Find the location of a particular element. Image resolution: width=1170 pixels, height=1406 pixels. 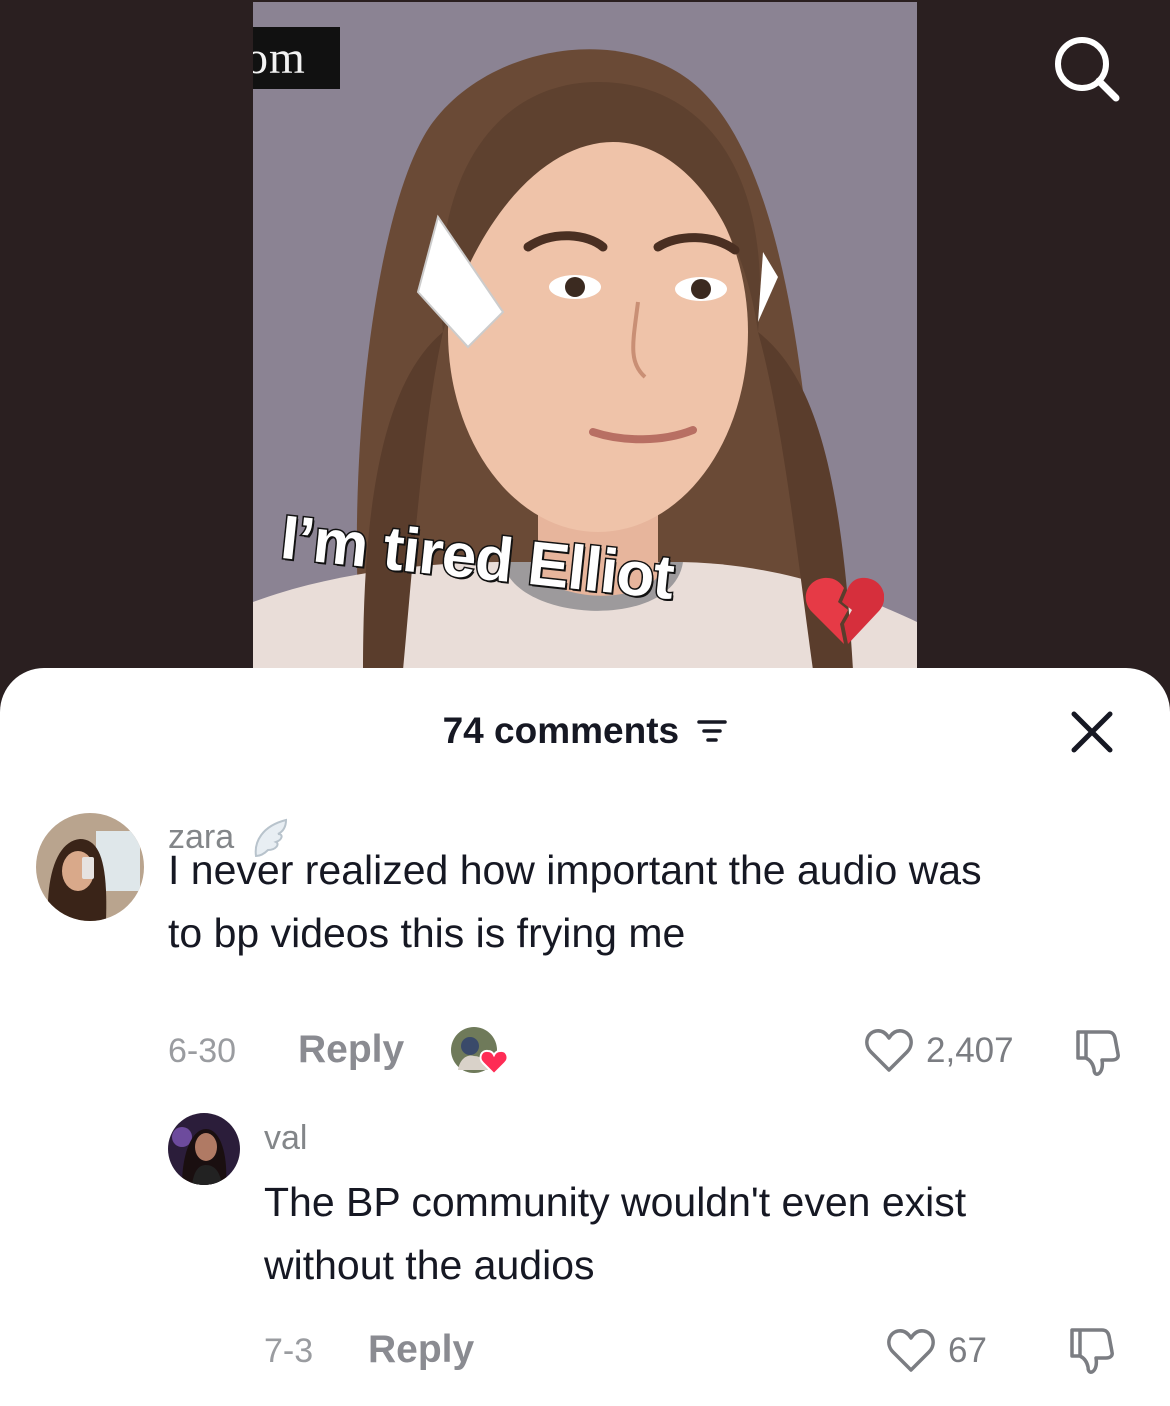

comment-date: 6-30 is located at coordinates (202, 1051).